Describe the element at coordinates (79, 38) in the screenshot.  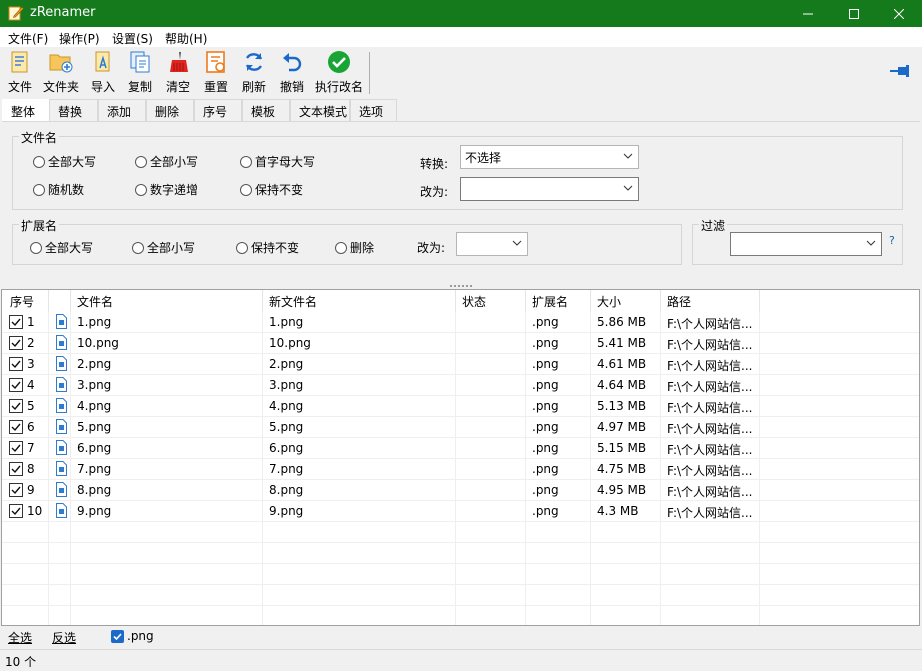
I see `menu-operation: 操作(P)` at that location.